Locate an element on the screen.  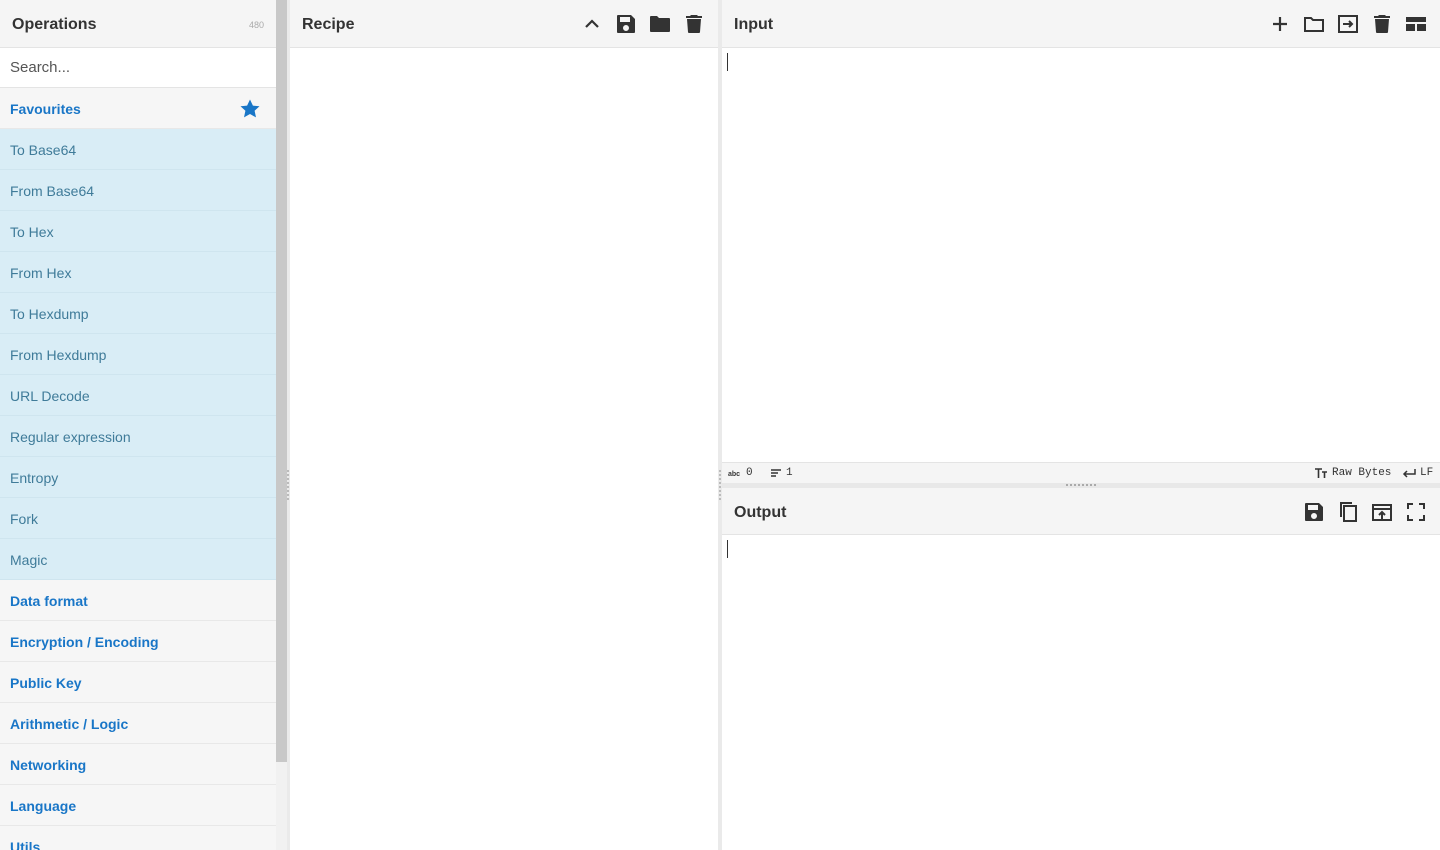
plus-icon is located at coordinates (1280, 24).